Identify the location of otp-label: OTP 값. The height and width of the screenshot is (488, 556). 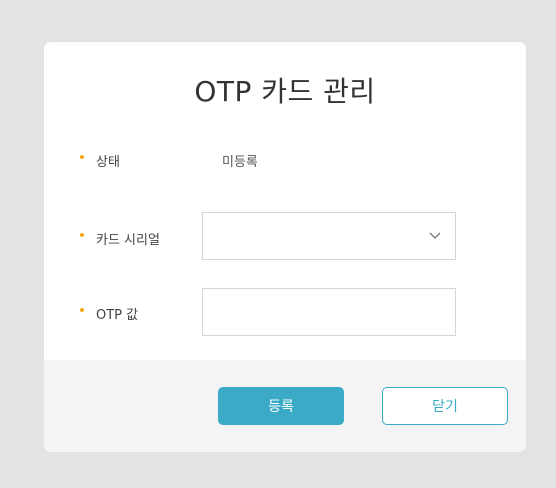
(117, 315).